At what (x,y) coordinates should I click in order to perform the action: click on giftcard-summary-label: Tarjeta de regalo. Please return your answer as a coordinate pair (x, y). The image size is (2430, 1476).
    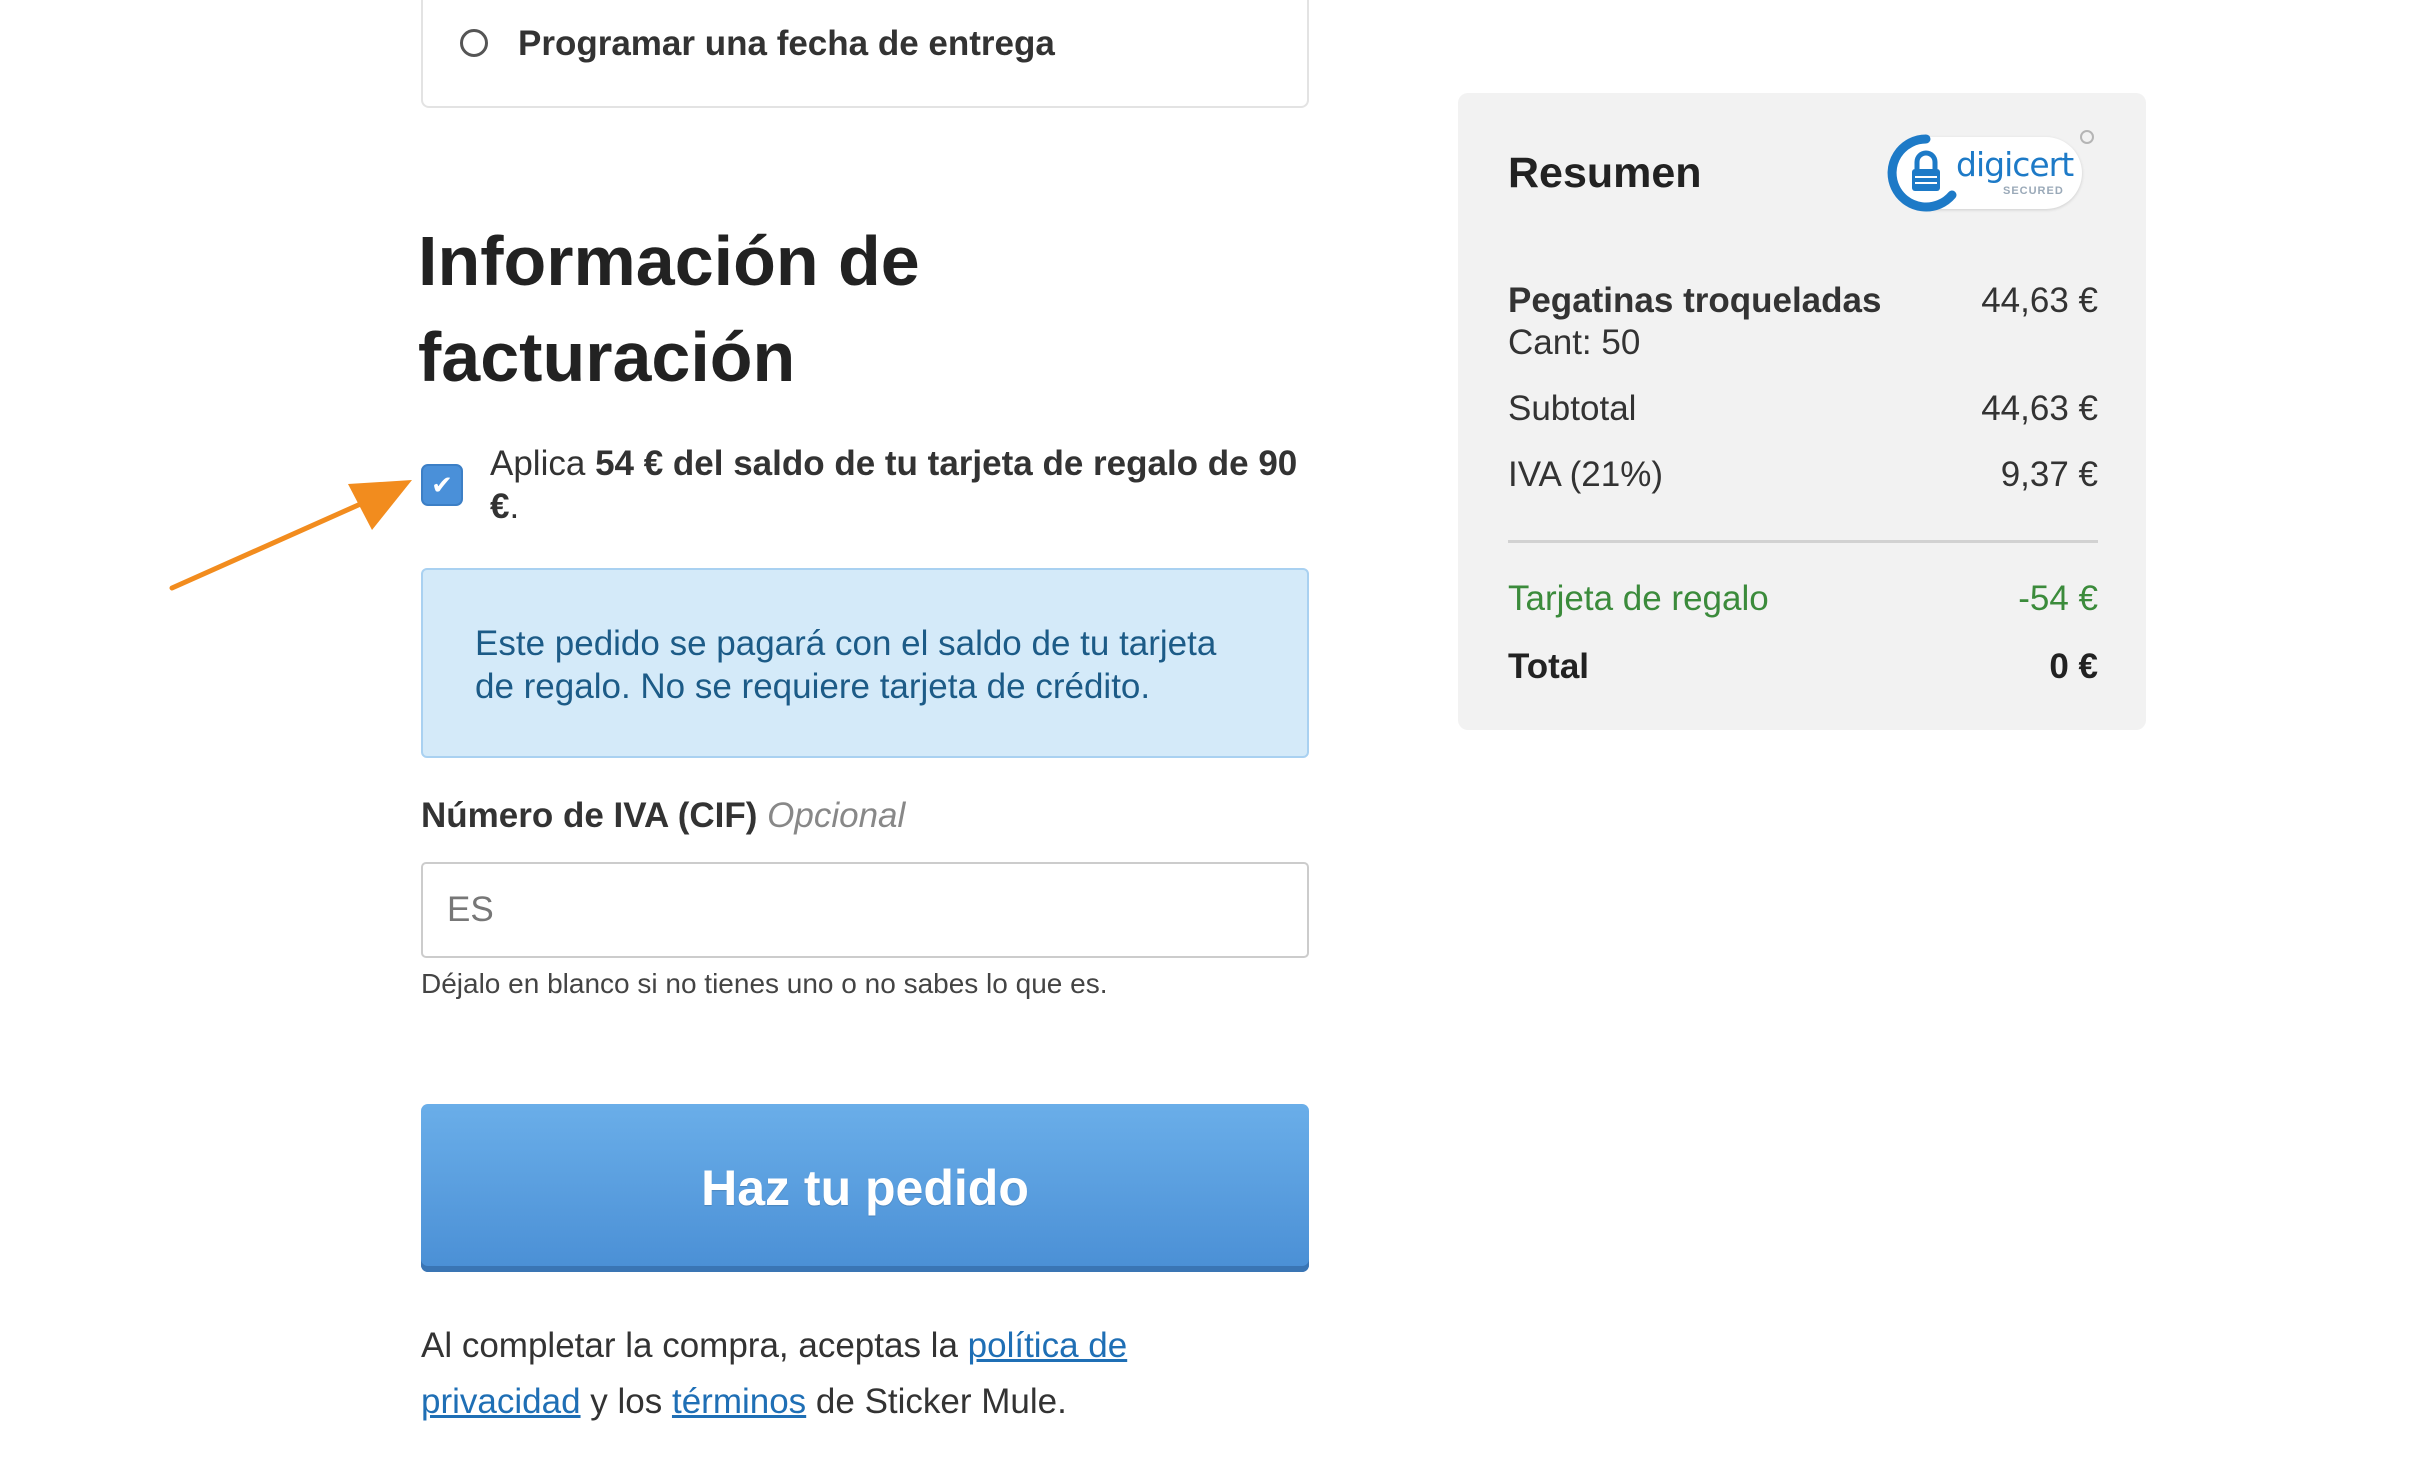
    Looking at the image, I should click on (1638, 598).